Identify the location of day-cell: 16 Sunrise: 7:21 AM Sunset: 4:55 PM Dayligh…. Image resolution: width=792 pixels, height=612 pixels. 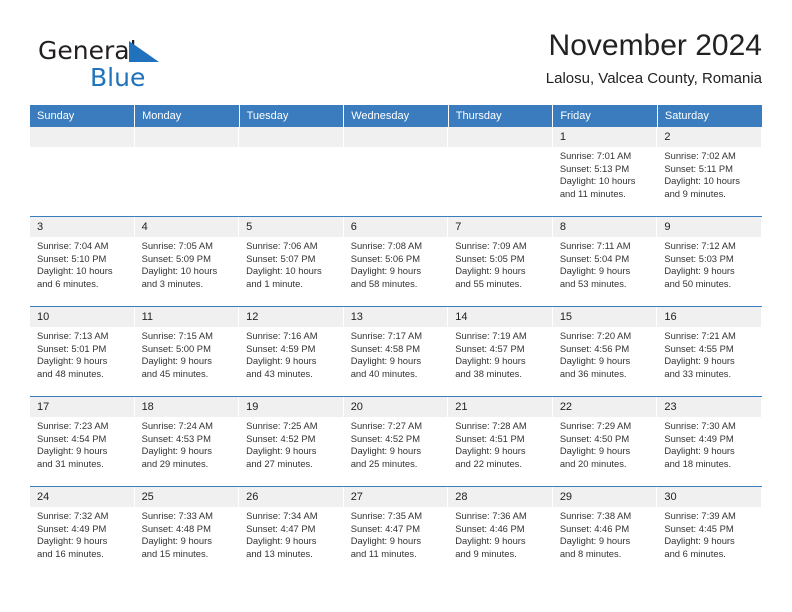
(709, 351).